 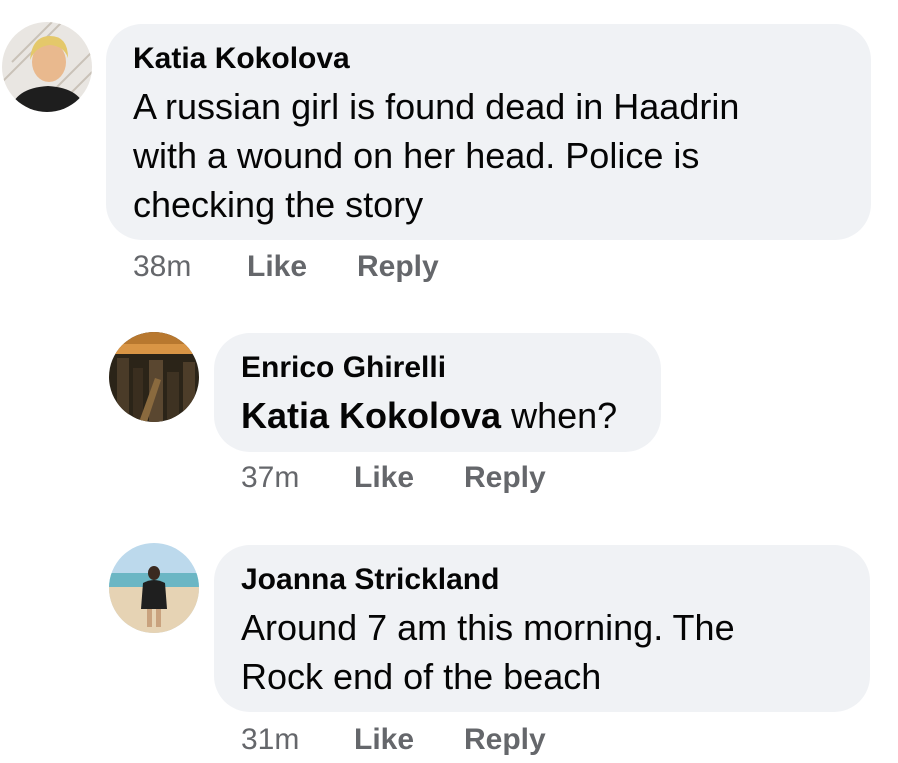 I want to click on comment-text-line: A russian girl is found dead in Haadrin, so click(x=436, y=106).